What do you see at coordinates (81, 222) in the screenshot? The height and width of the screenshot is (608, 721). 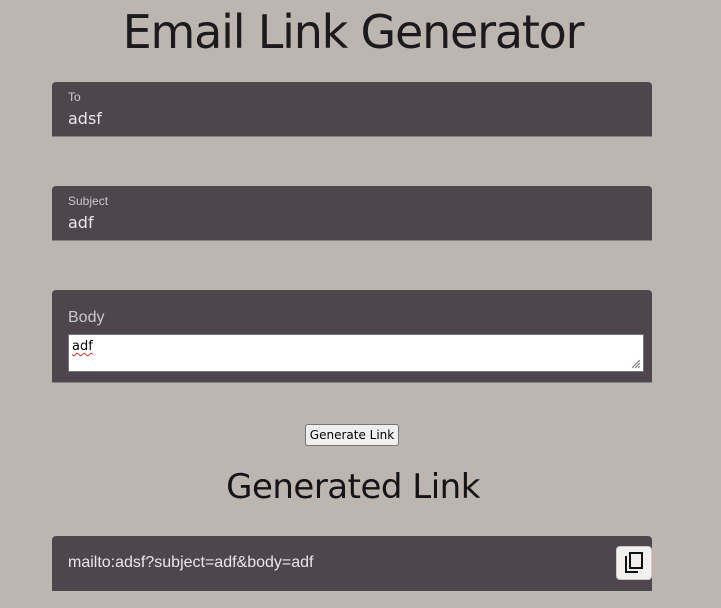 I see `subject-input: adf` at bounding box center [81, 222].